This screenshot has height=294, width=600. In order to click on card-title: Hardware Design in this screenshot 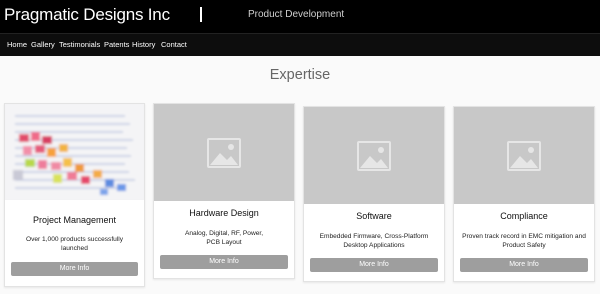, I will do `click(224, 213)`.